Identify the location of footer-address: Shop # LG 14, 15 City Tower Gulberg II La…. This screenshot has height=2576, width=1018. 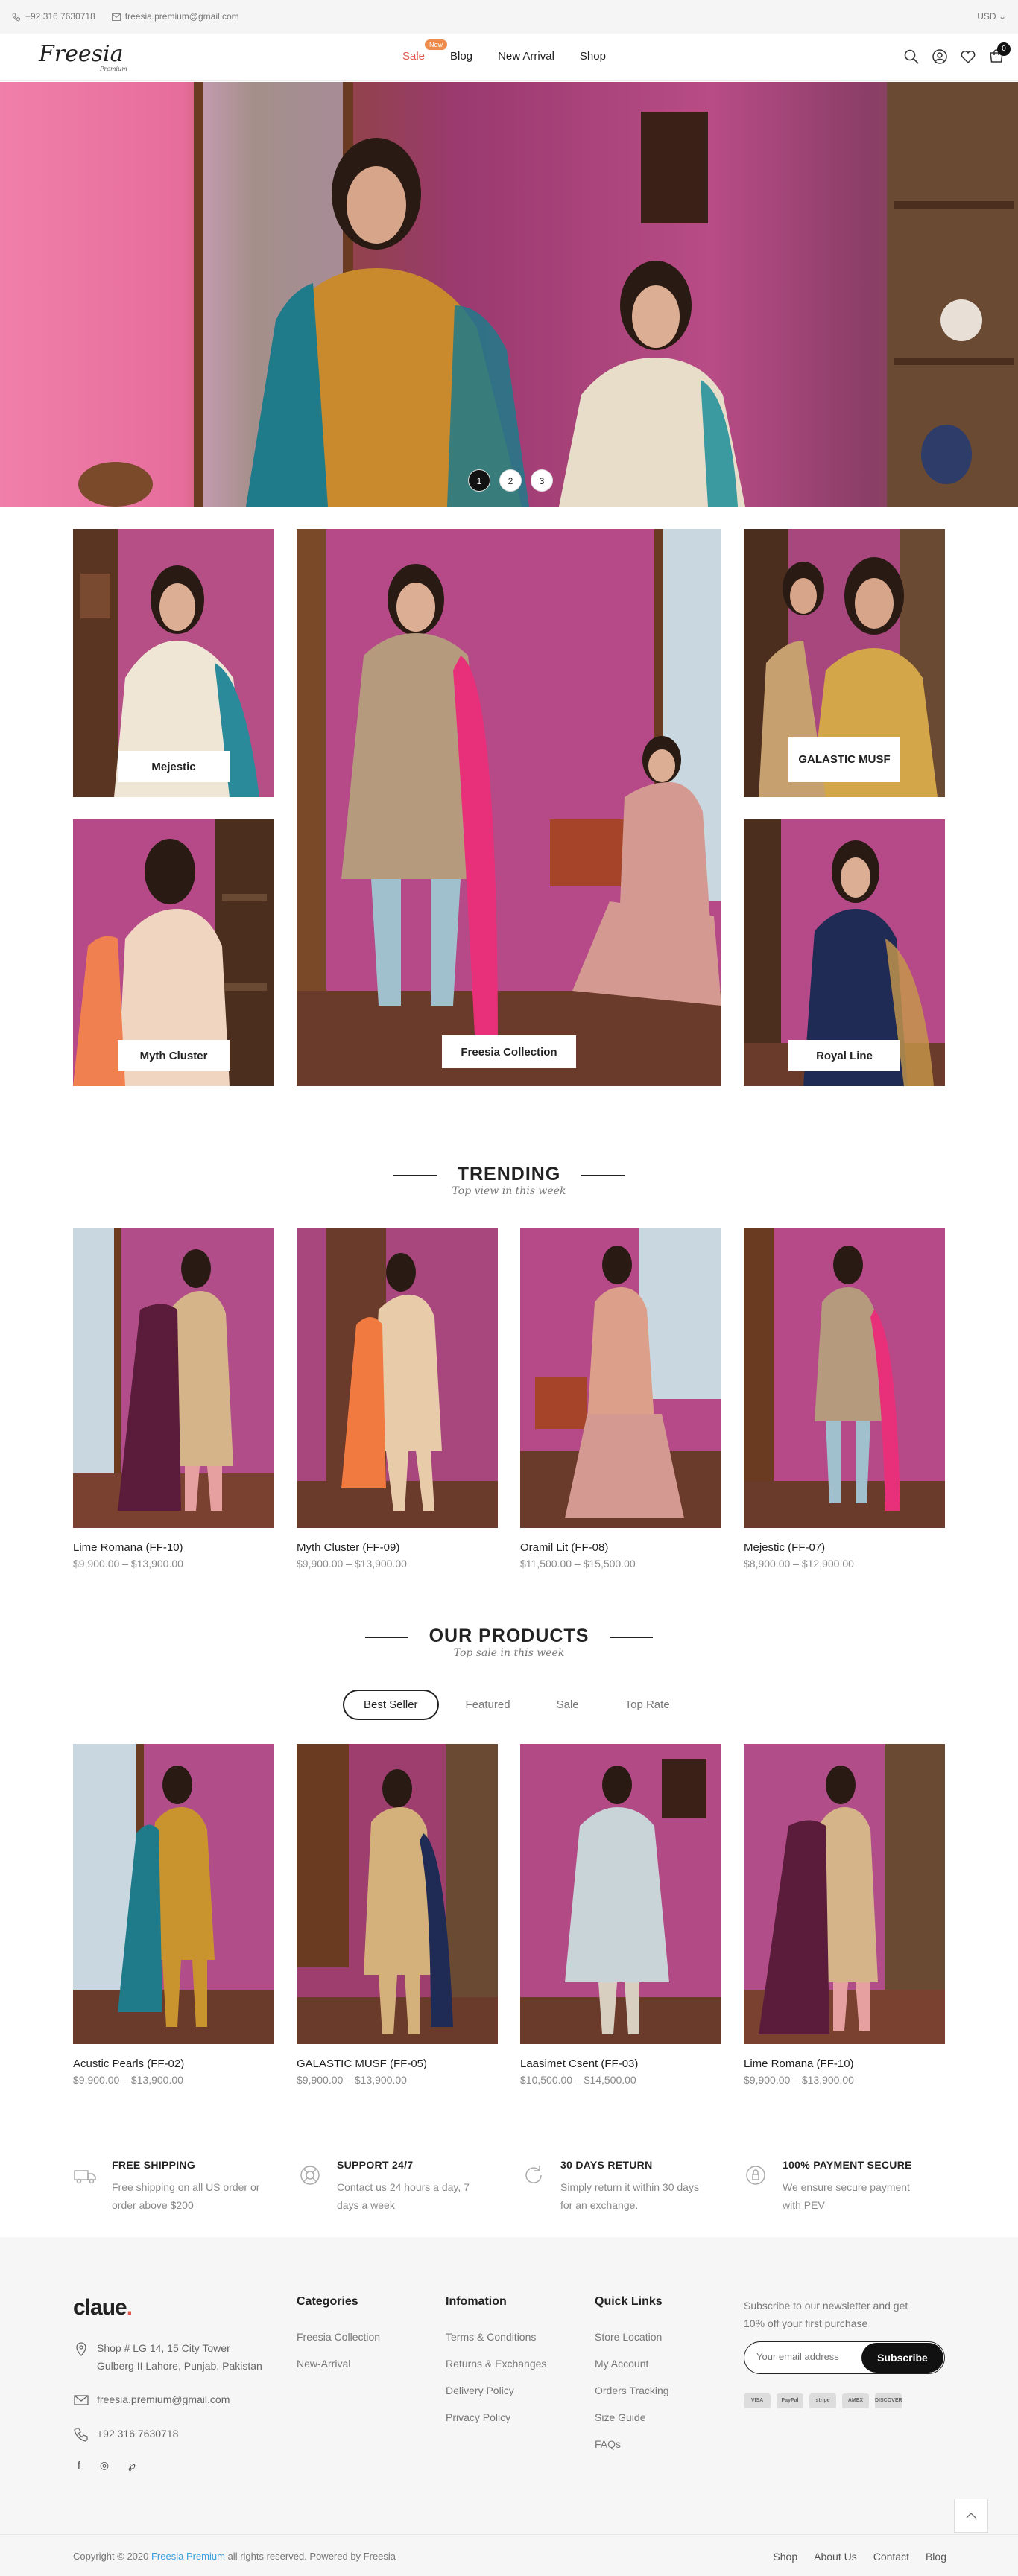
(167, 2357).